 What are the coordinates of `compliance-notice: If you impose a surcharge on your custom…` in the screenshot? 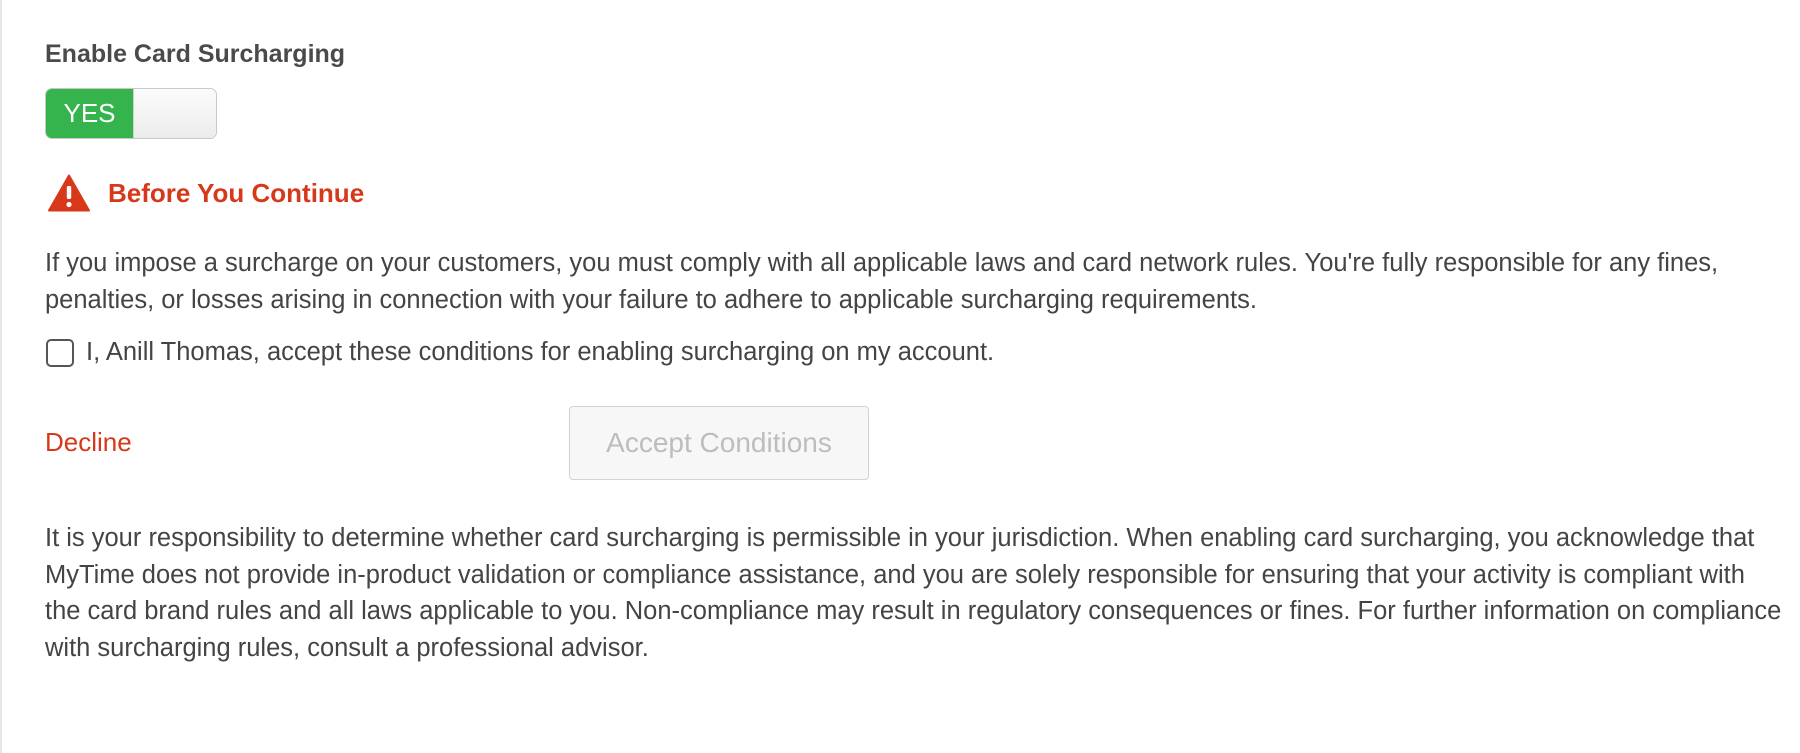 It's located at (882, 281).